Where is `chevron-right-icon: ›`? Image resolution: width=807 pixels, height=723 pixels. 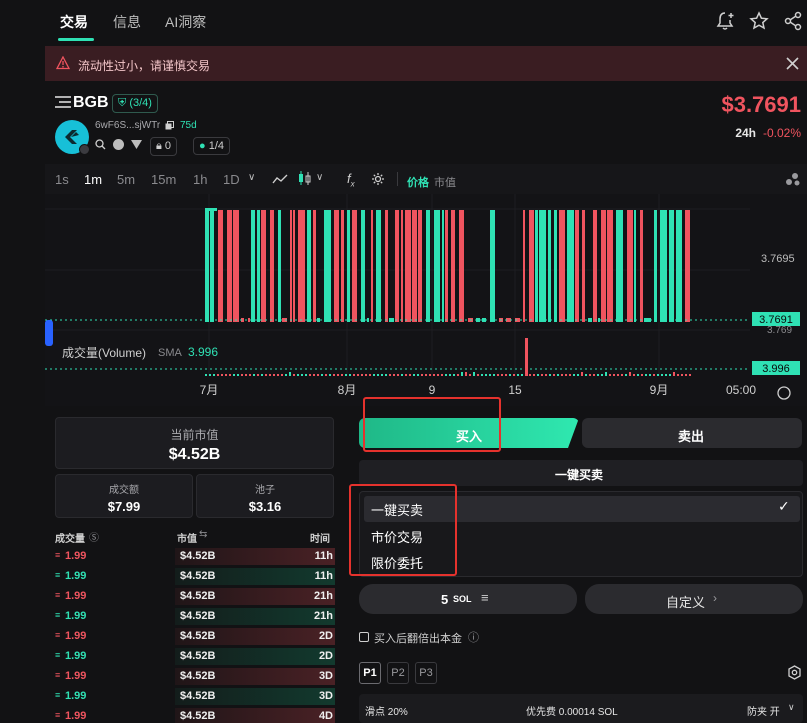
chevron-right-icon: › is located at coordinates (715, 598).